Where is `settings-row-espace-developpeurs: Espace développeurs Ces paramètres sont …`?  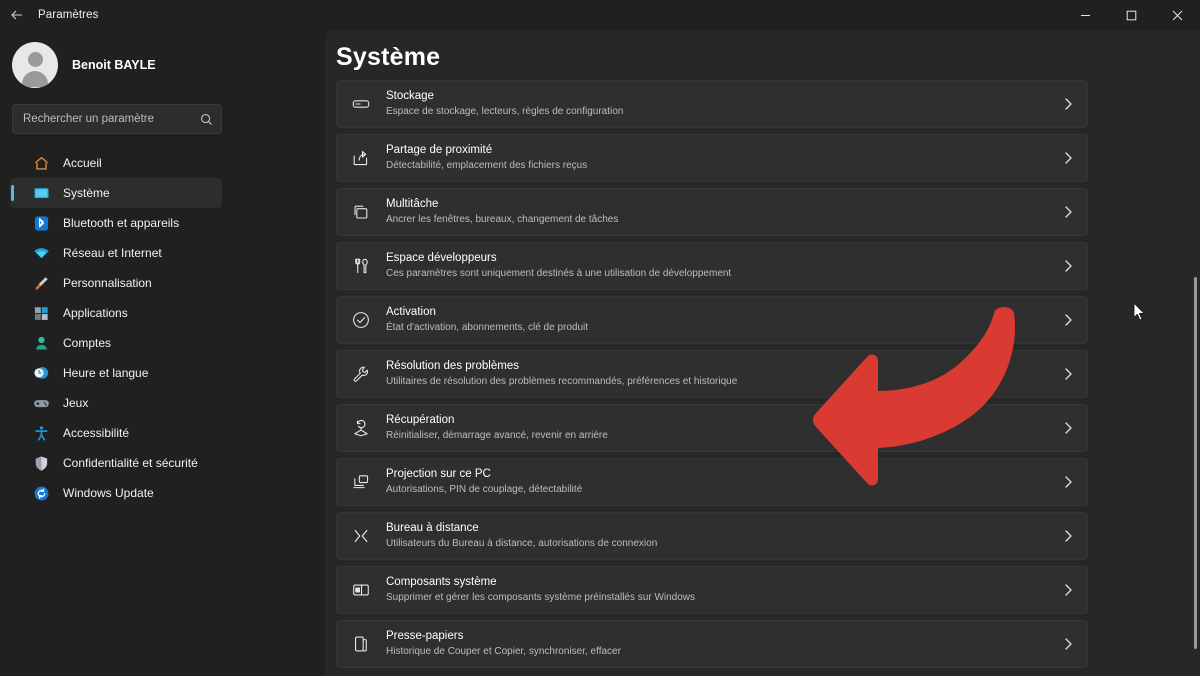 settings-row-espace-developpeurs: Espace développeurs Ces paramètres sont … is located at coordinates (712, 266).